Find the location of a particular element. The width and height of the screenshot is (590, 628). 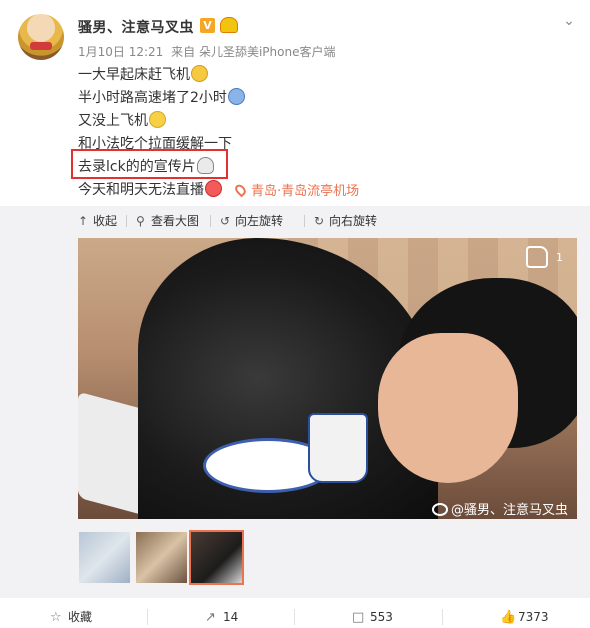

rotate-left-icon: ↺ is located at coordinates (225, 221).